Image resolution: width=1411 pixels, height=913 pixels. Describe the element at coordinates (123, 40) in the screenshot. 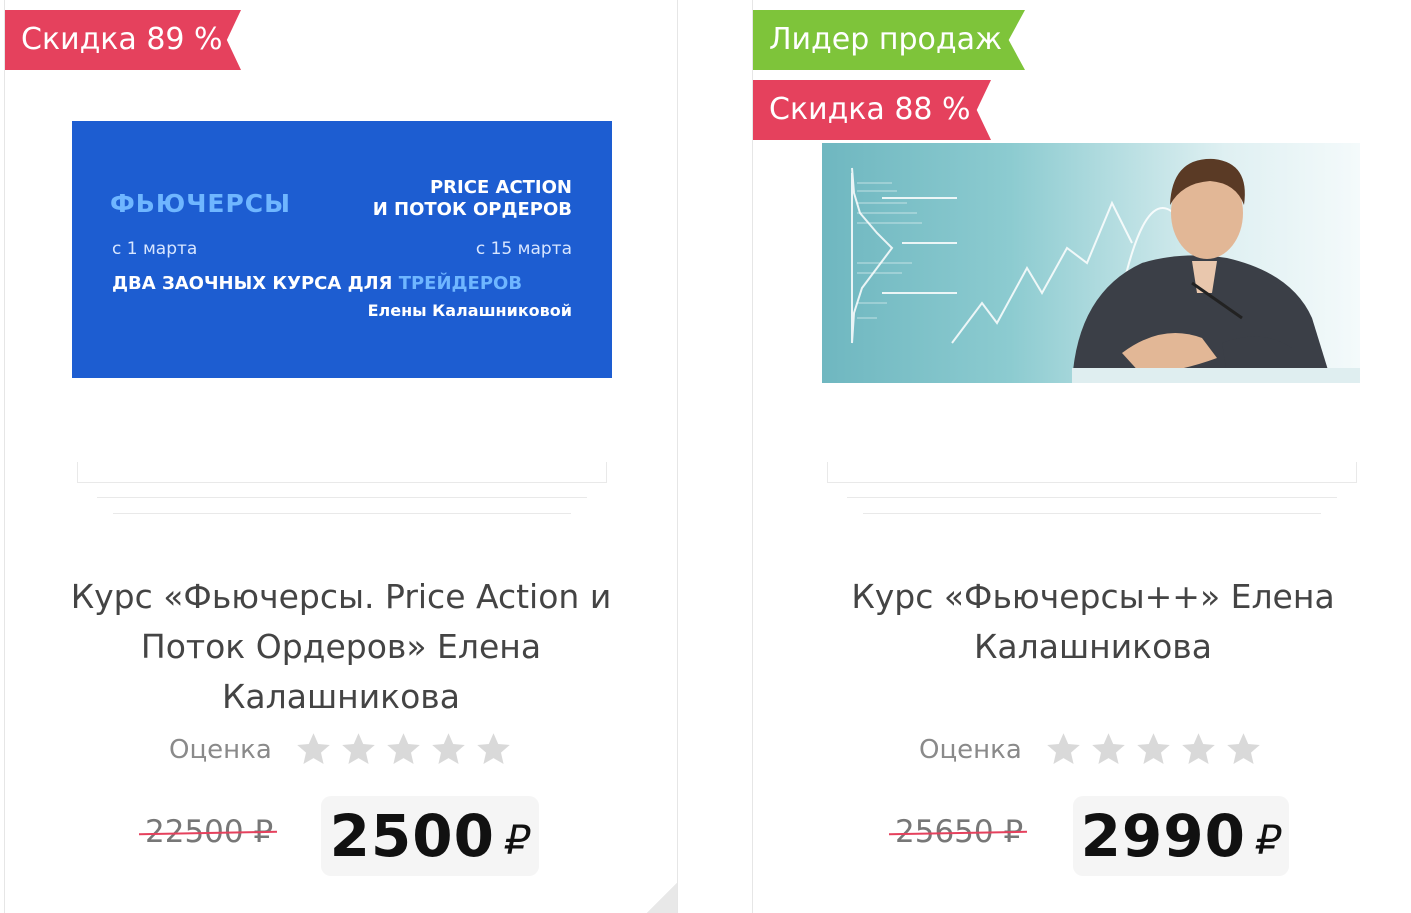

I see `discount-badge: Скидка 89 %` at that location.